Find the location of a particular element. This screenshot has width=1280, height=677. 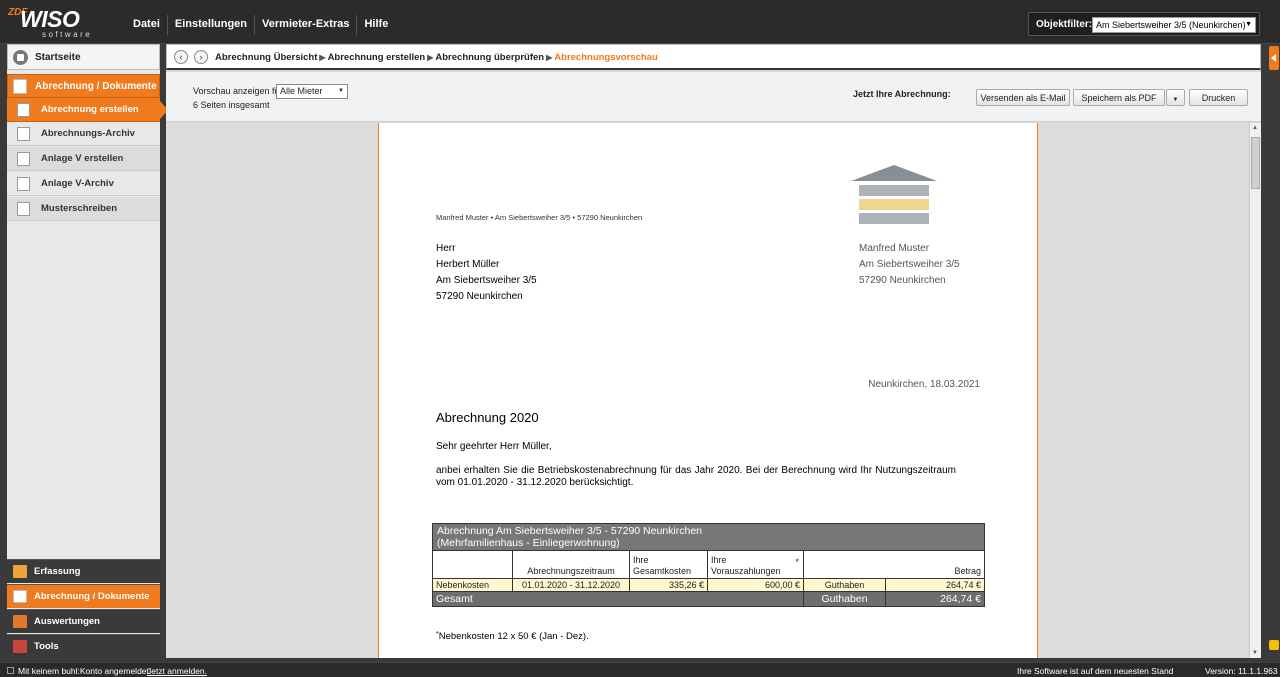

sidebar-abrechnung-dokumente: Abrechnung / Dokumente is located at coordinates (83, 596).